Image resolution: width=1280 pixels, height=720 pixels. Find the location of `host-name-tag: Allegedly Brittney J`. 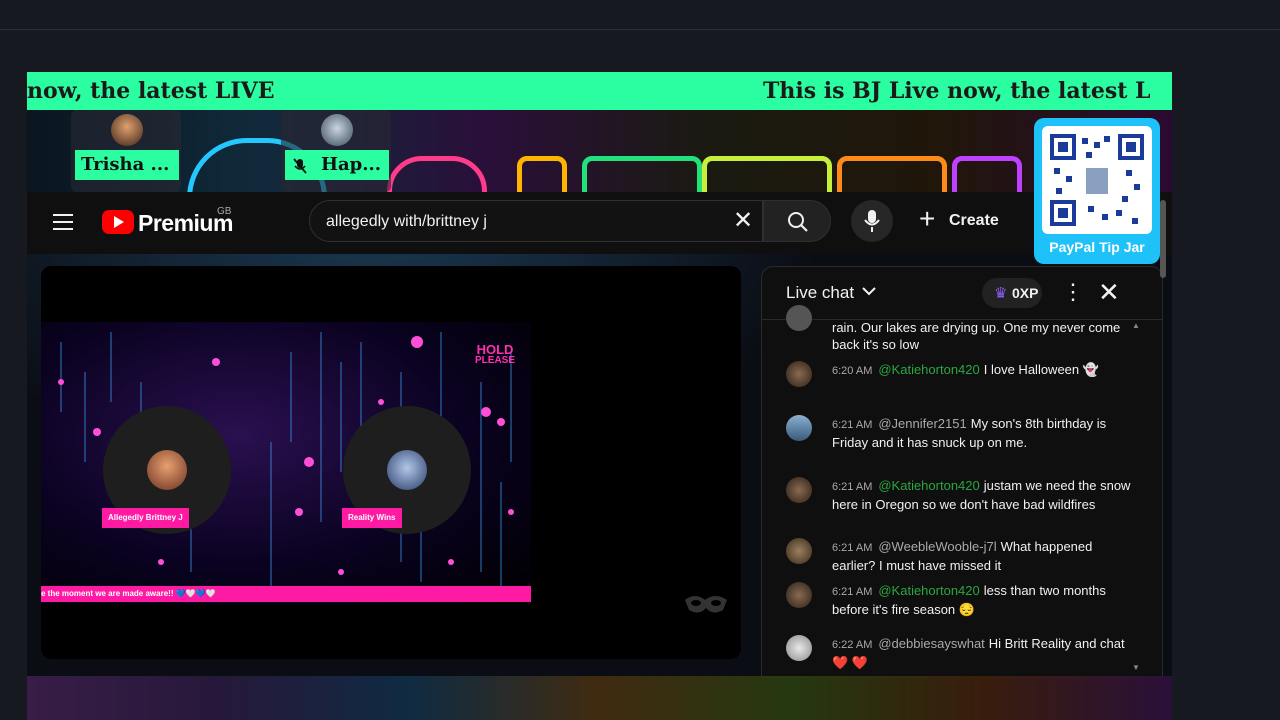

host-name-tag: Allegedly Brittney J is located at coordinates (145, 518).